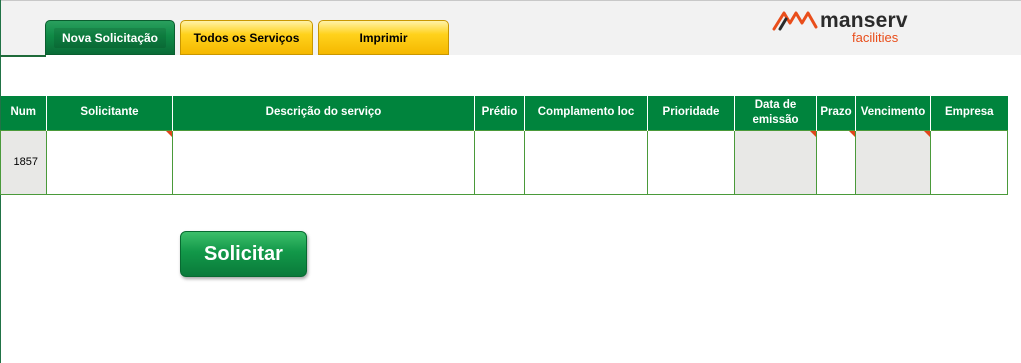  Describe the element at coordinates (836, 162) in the screenshot. I see `cell-prazo` at that location.